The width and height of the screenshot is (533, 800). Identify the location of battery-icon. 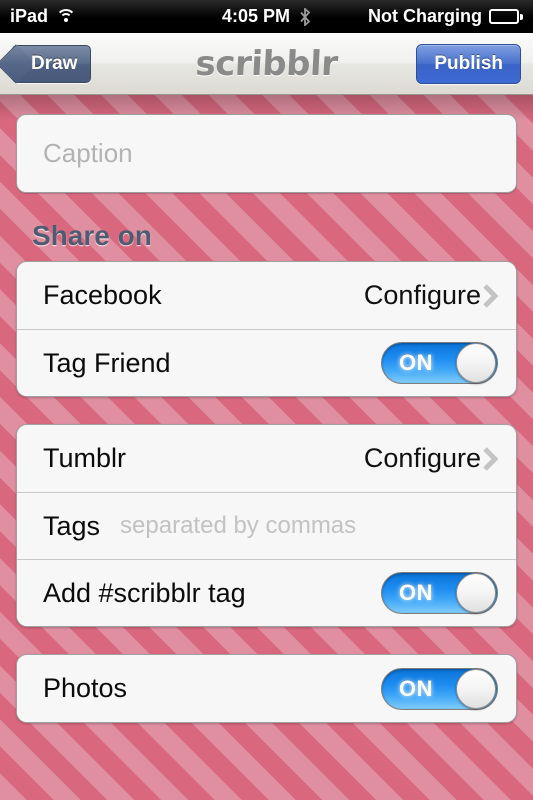
(506, 16).